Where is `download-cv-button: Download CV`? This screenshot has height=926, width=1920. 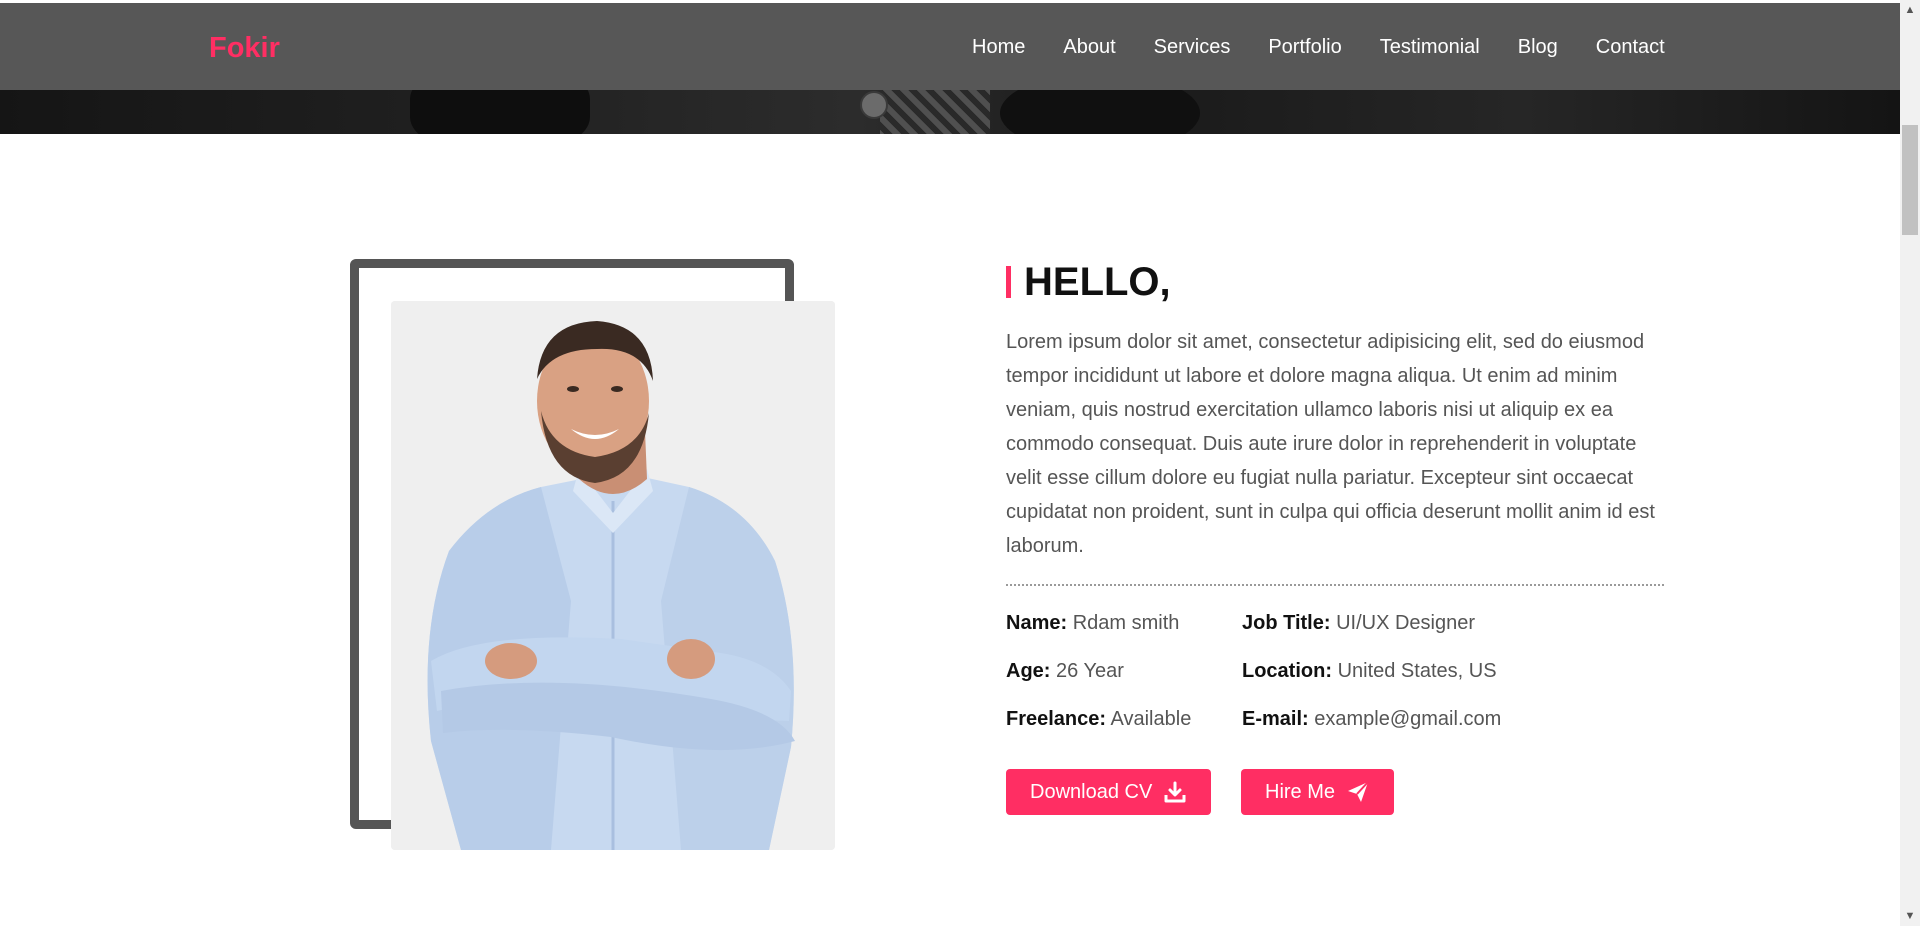
download-cv-button: Download CV is located at coordinates (1108, 792).